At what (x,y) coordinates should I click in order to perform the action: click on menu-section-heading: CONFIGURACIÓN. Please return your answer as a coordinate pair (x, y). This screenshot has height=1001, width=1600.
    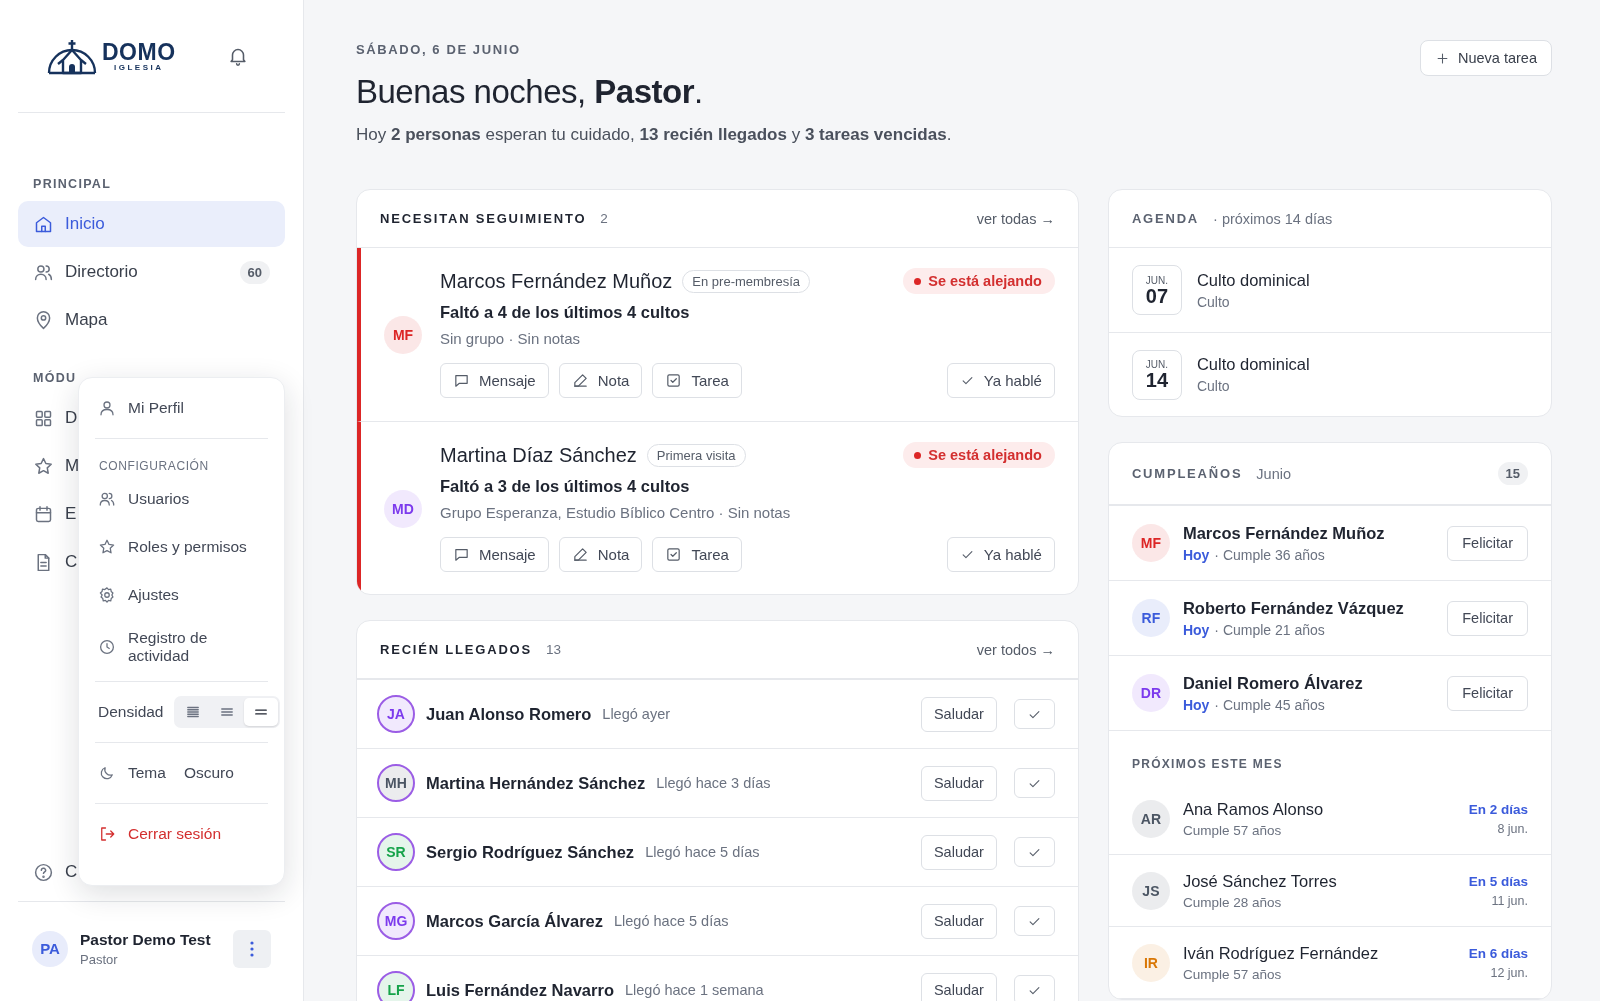
    Looking at the image, I should click on (154, 466).